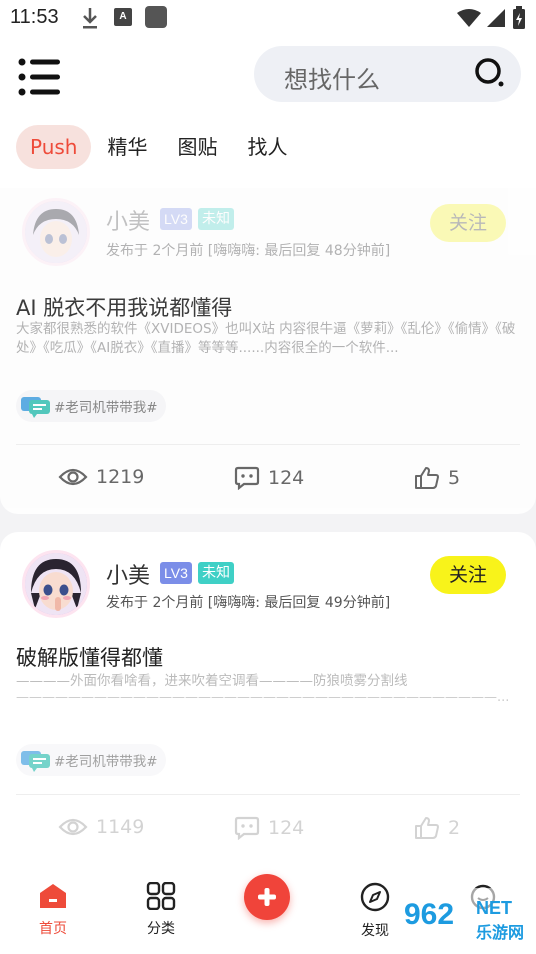 This screenshot has width=536, height=954. What do you see at coordinates (53, 929) in the screenshot?
I see `nav-home-label: 首页` at bounding box center [53, 929].